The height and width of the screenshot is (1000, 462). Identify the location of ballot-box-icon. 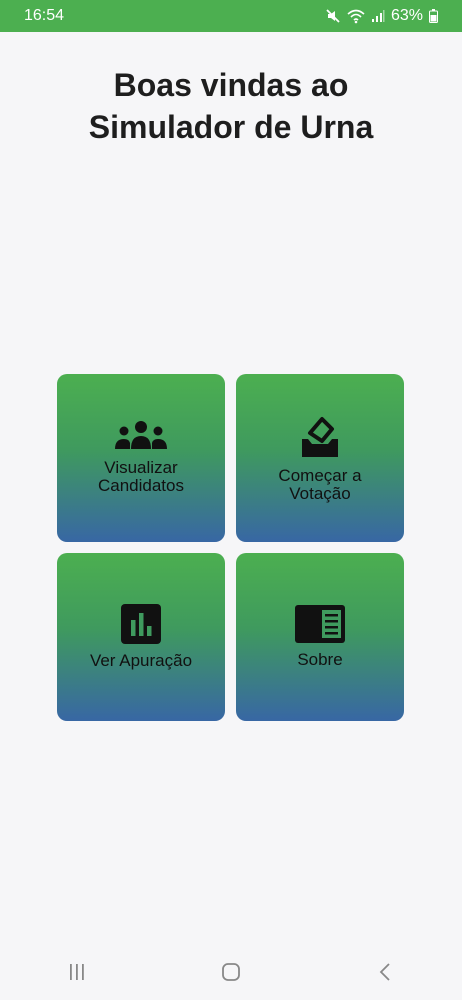
(320, 436).